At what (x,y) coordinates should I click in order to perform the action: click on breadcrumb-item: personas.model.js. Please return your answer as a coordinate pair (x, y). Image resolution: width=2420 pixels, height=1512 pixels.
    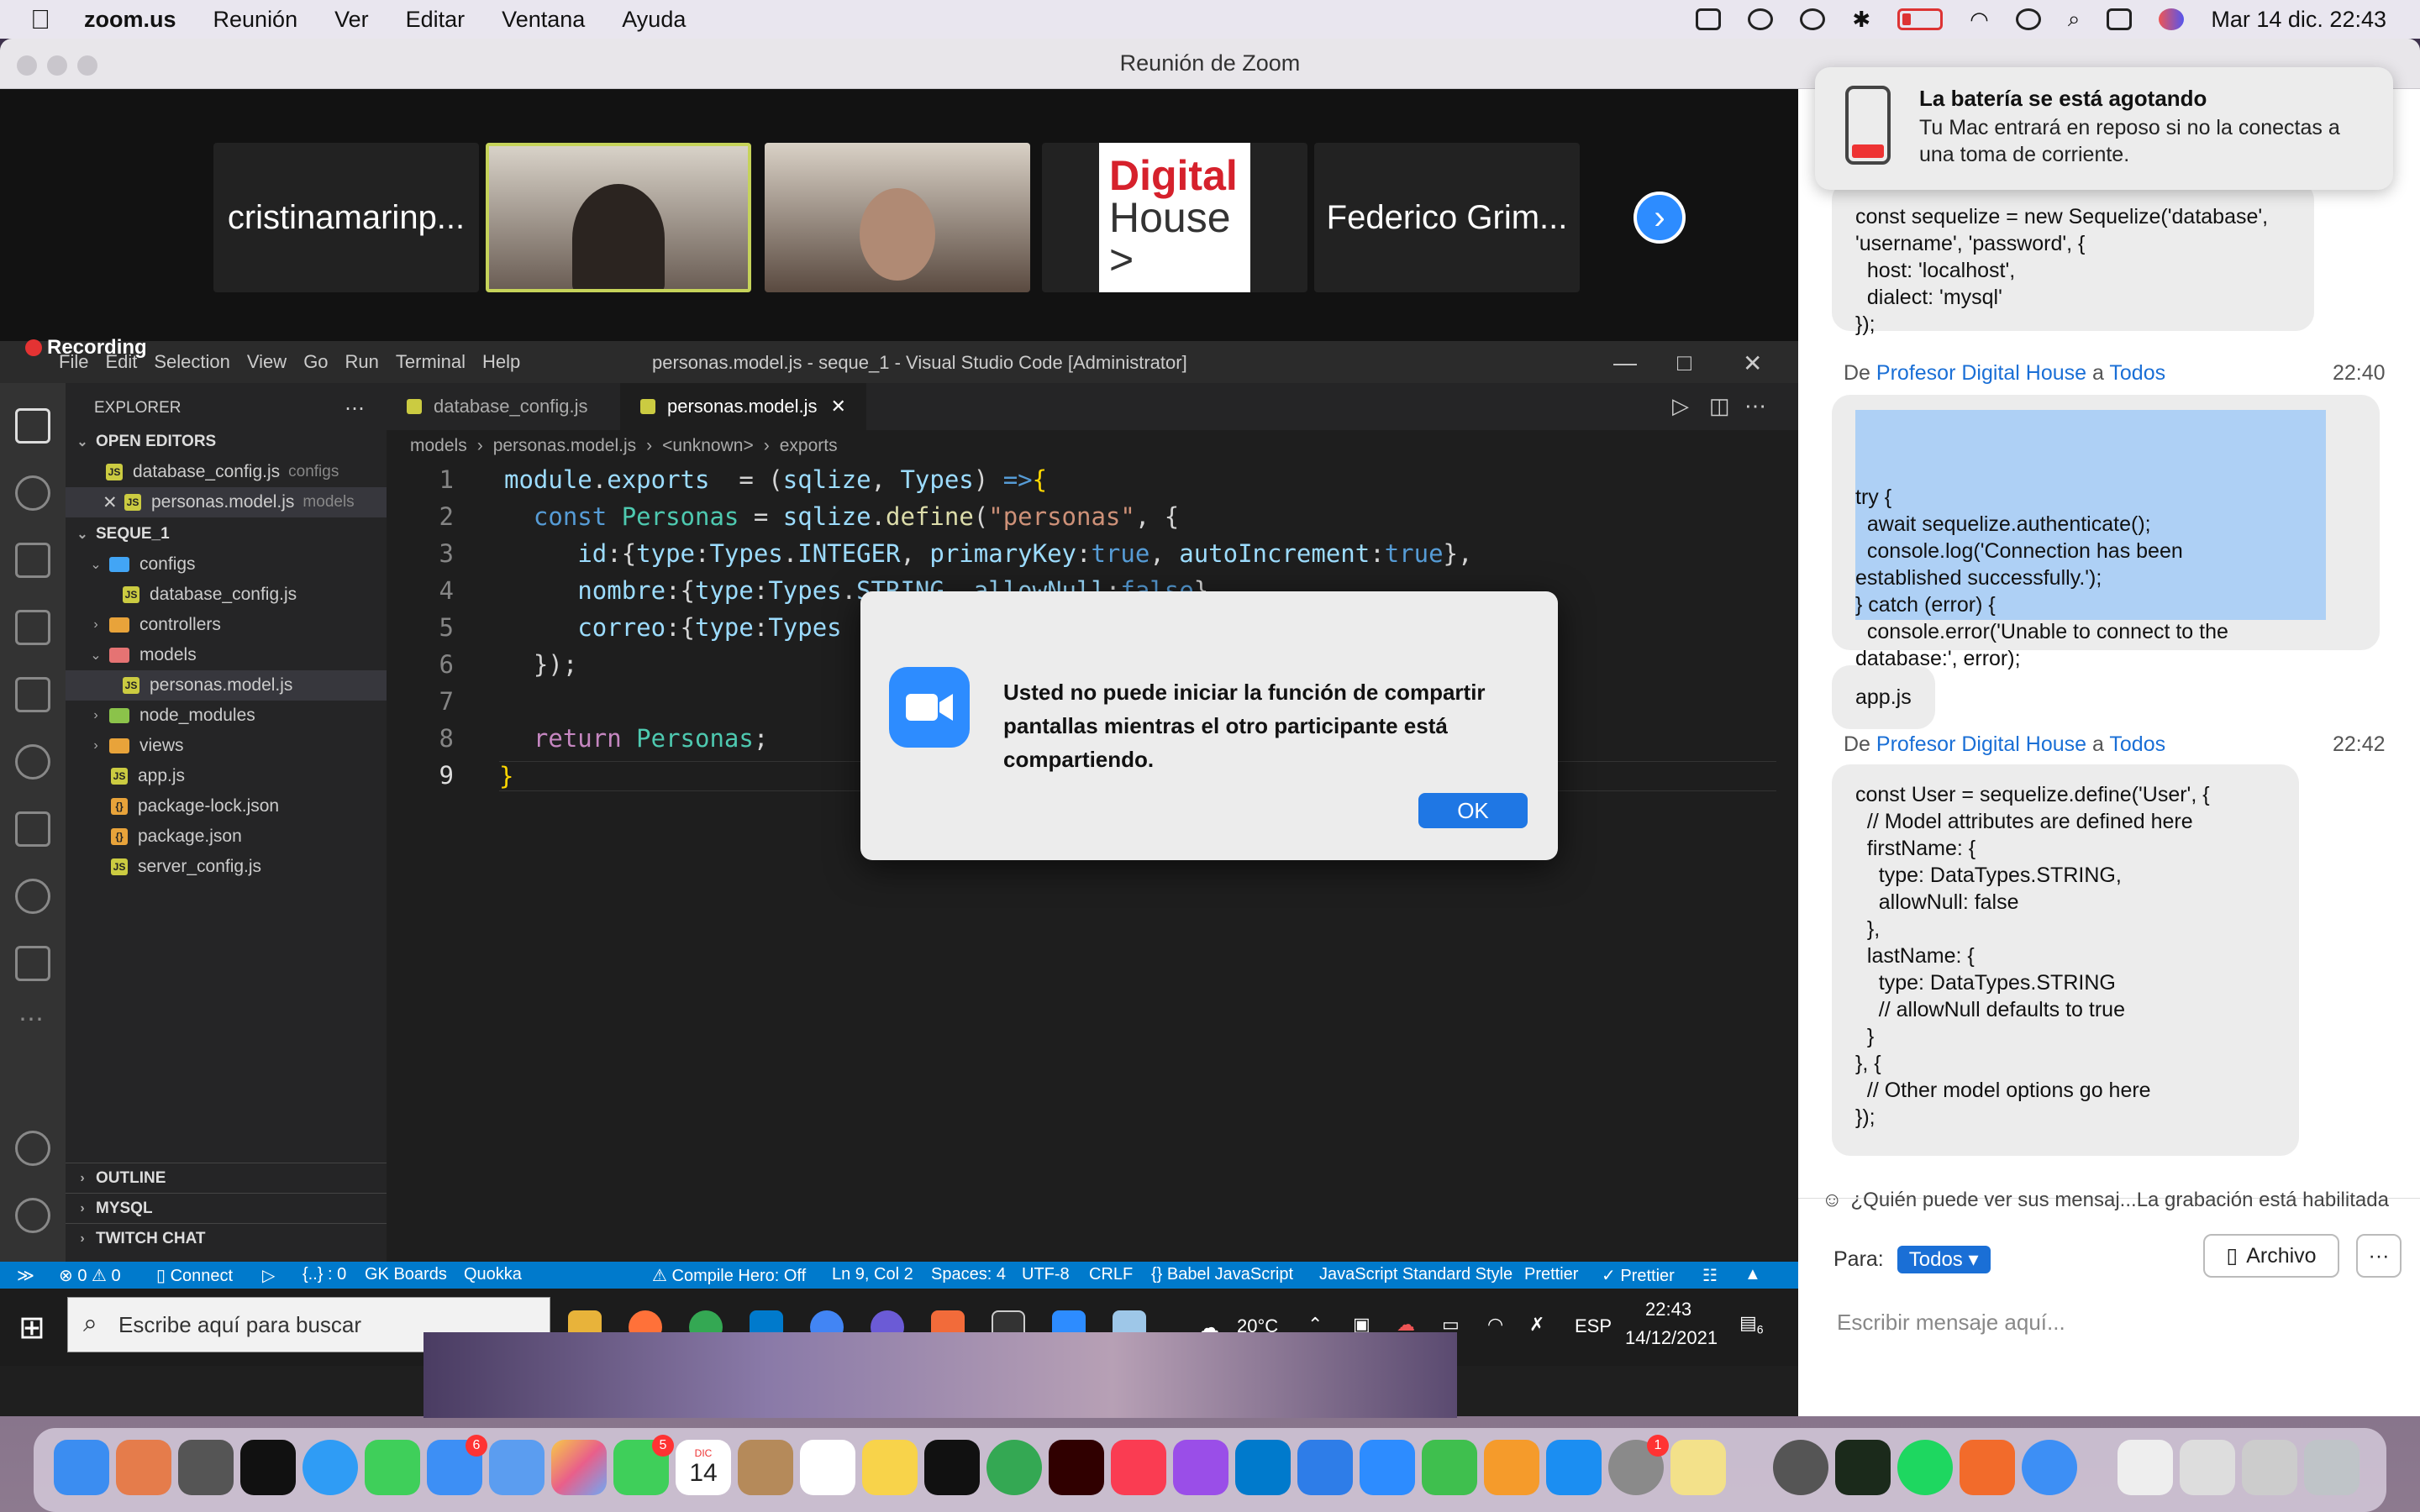
    Looking at the image, I should click on (564, 446).